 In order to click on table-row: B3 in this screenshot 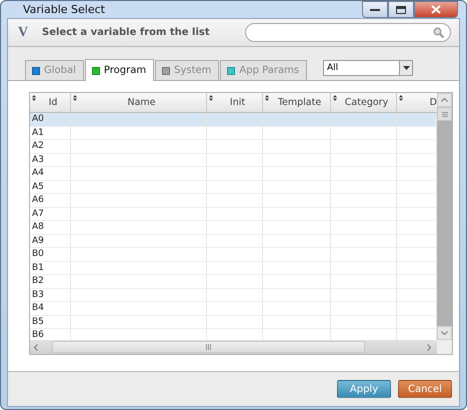, I will do `click(233, 295)`.